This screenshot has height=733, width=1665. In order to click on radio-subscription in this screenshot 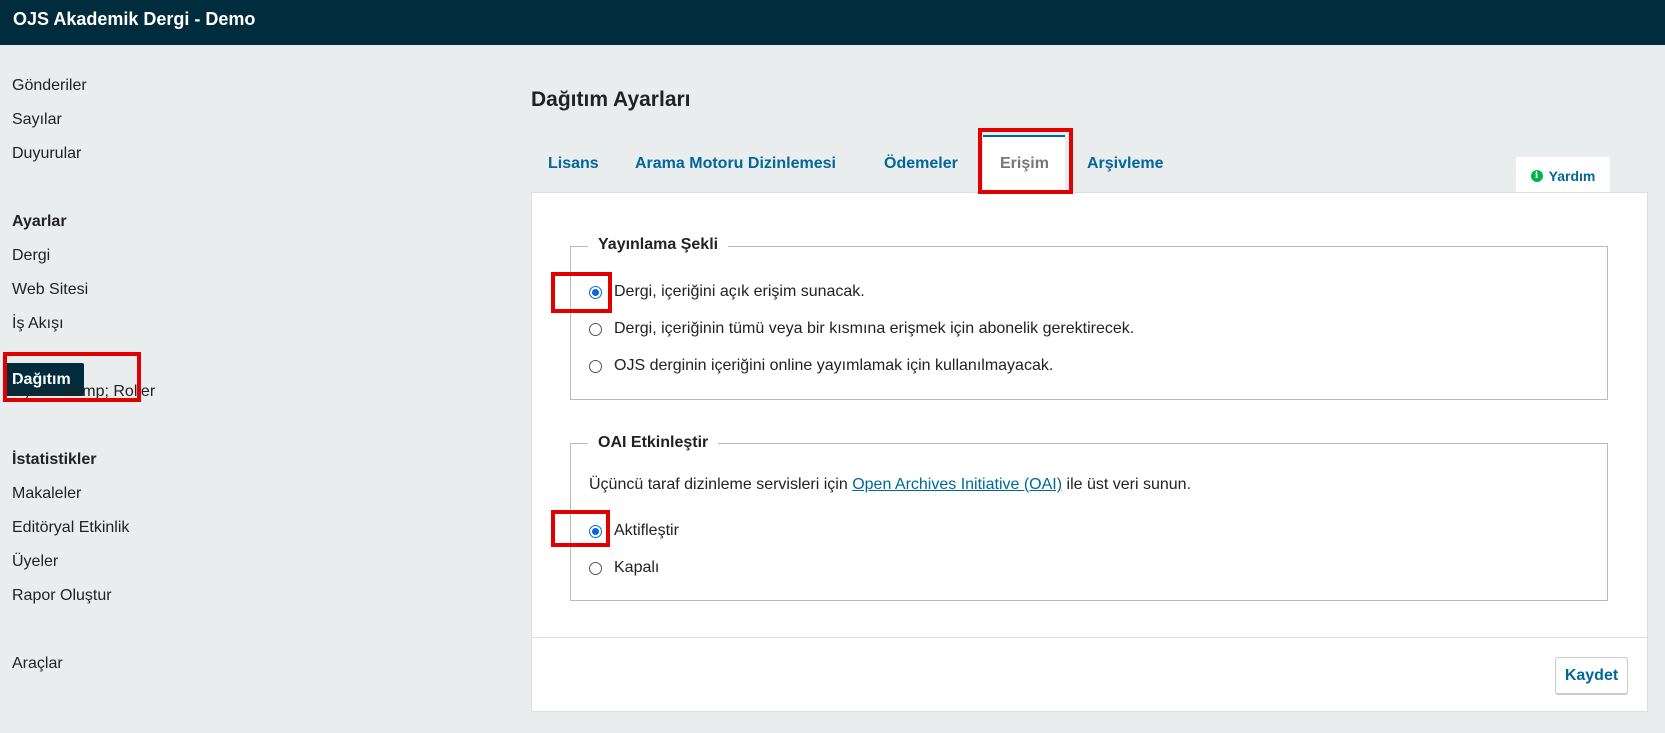, I will do `click(595, 329)`.